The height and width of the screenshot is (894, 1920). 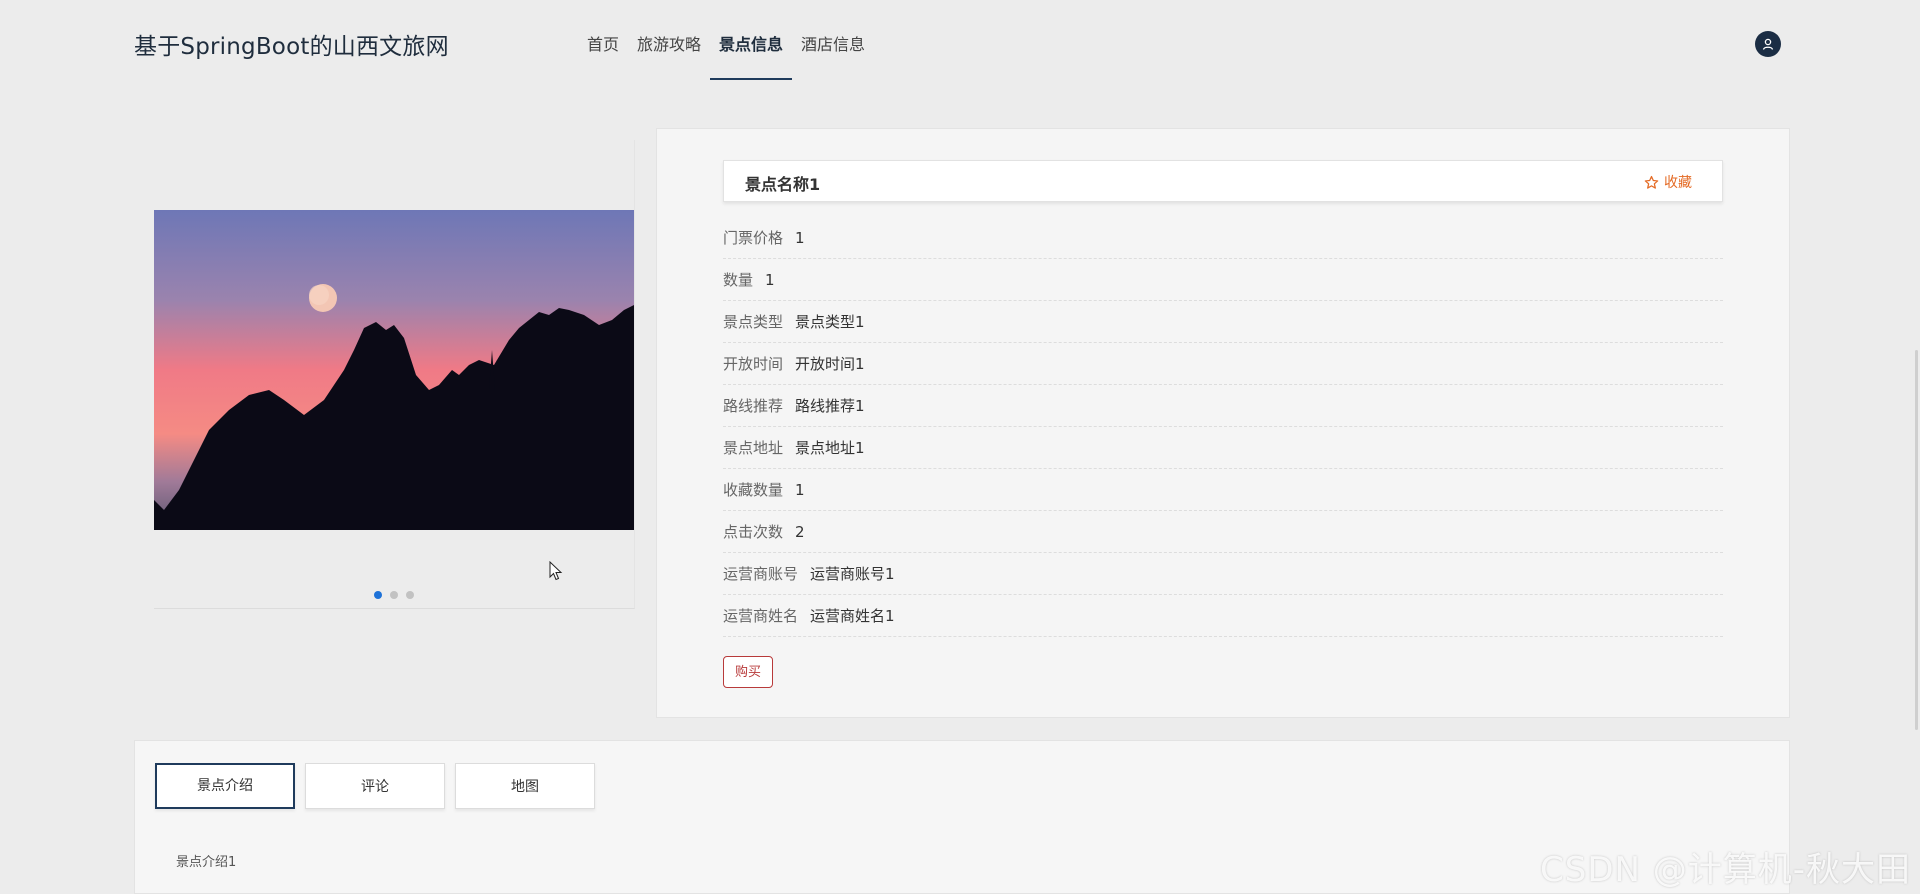 I want to click on attraction-name-bar: 景点名称1 收藏, so click(x=1223, y=181).